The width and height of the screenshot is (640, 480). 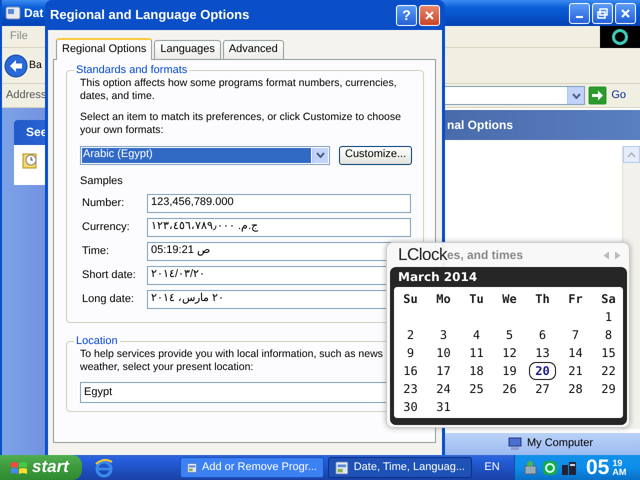 What do you see at coordinates (509, 299) in the screenshot?
I see `weekday-label: We` at bounding box center [509, 299].